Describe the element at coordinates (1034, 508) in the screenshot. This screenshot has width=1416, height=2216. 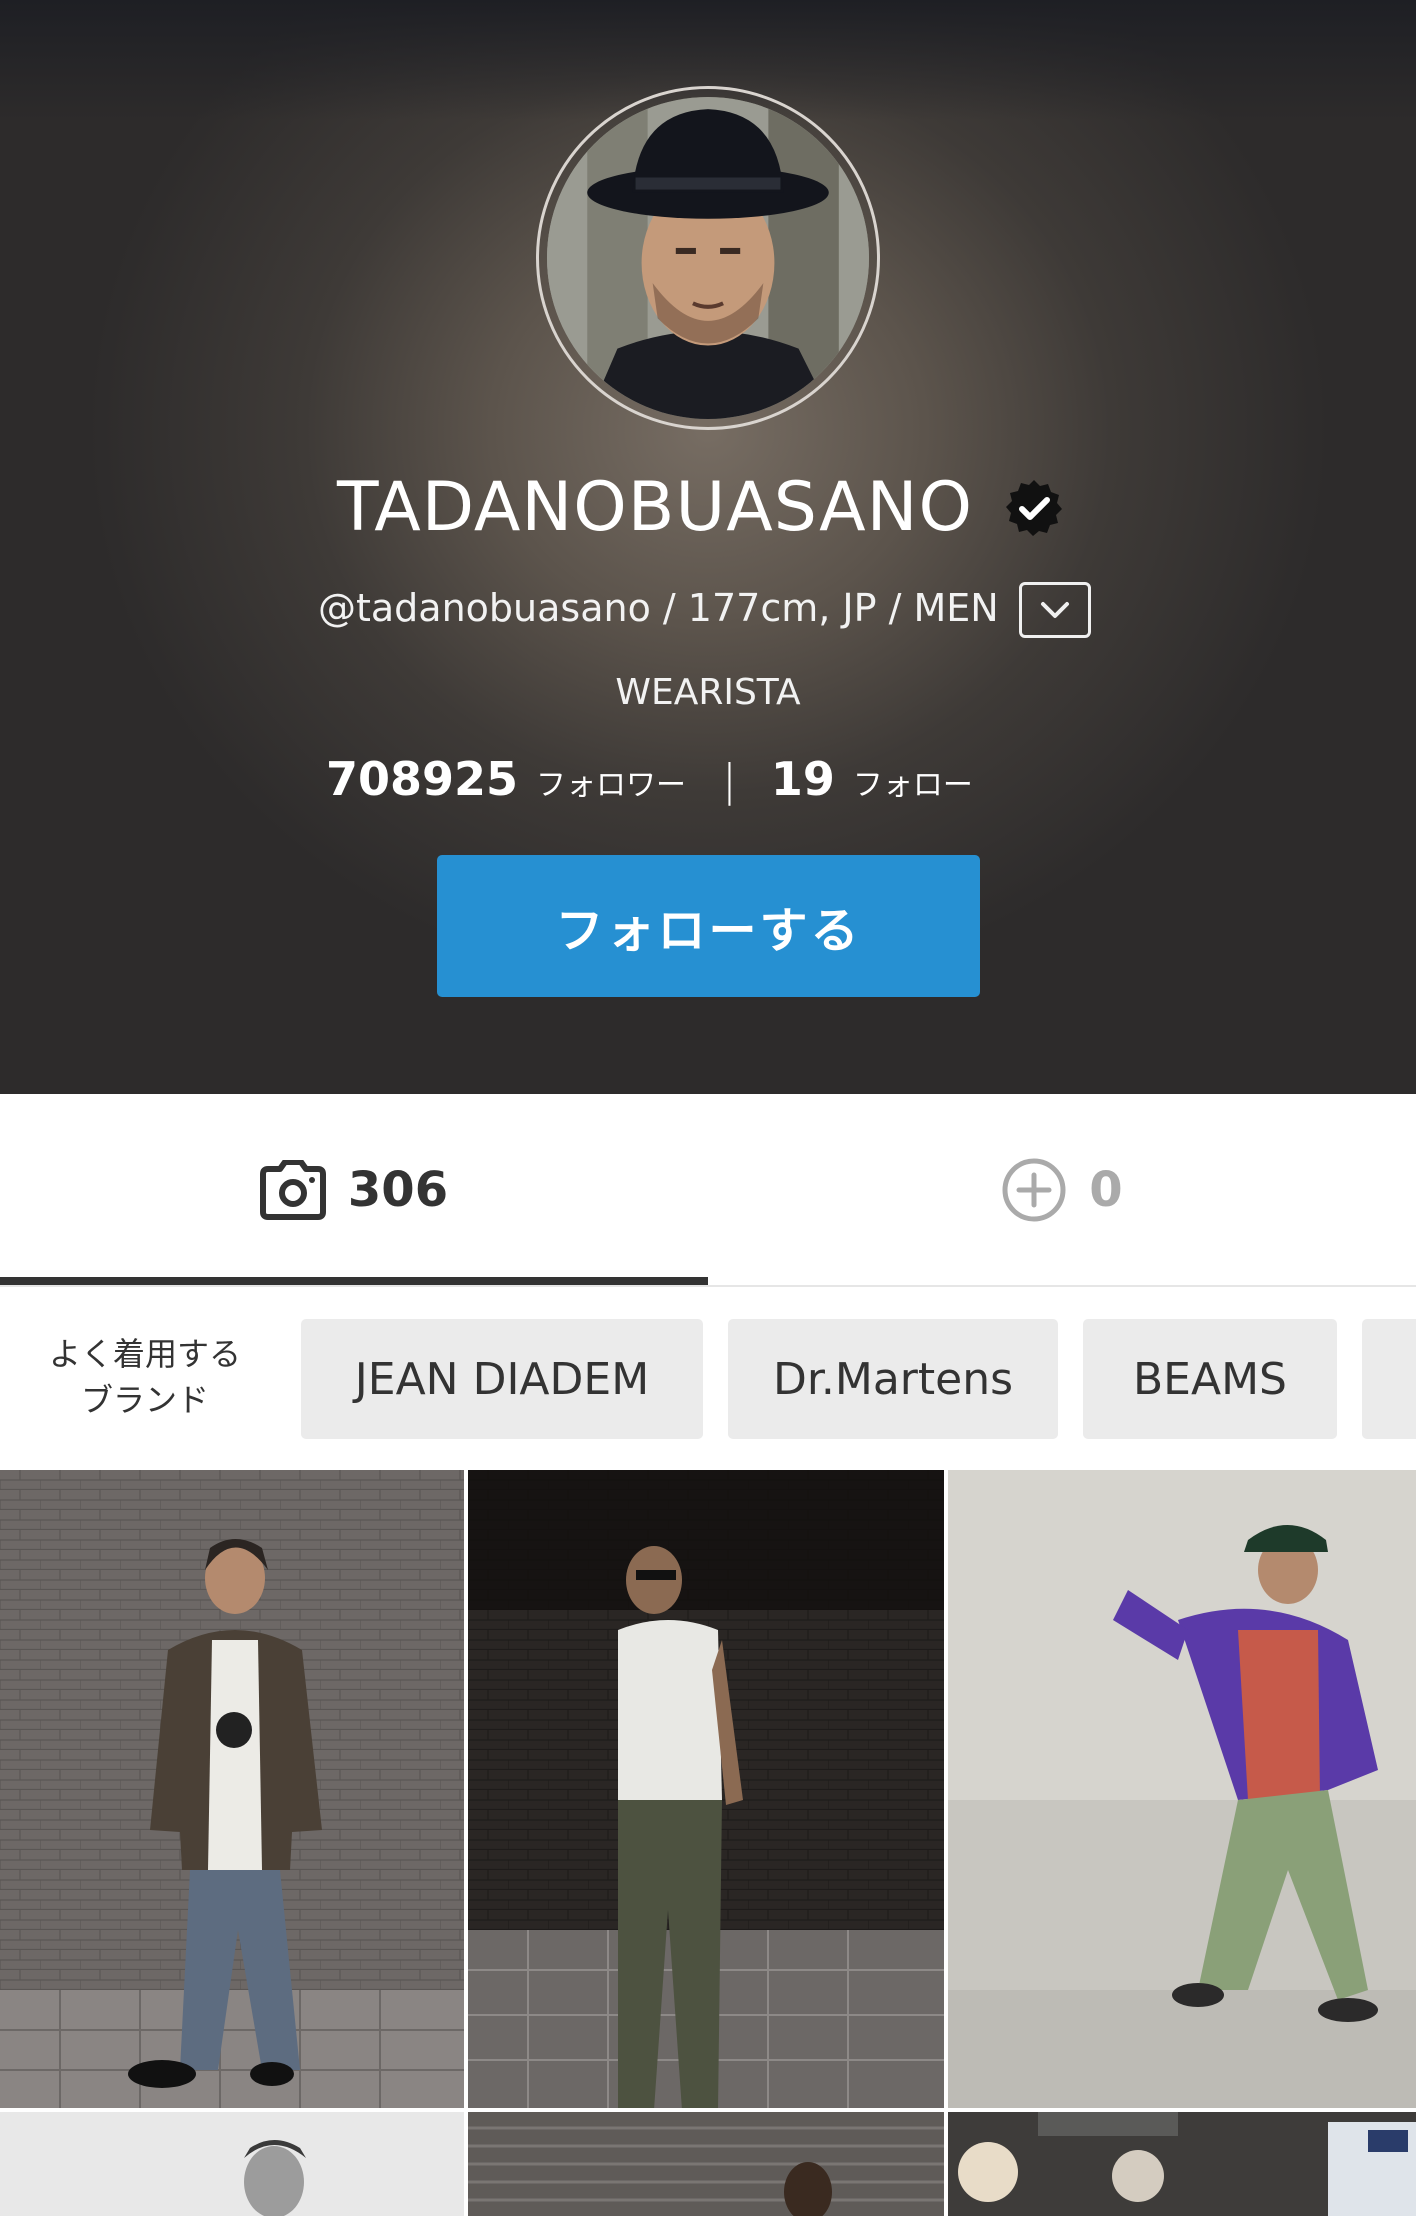
I see `verified-badge-icon` at that location.